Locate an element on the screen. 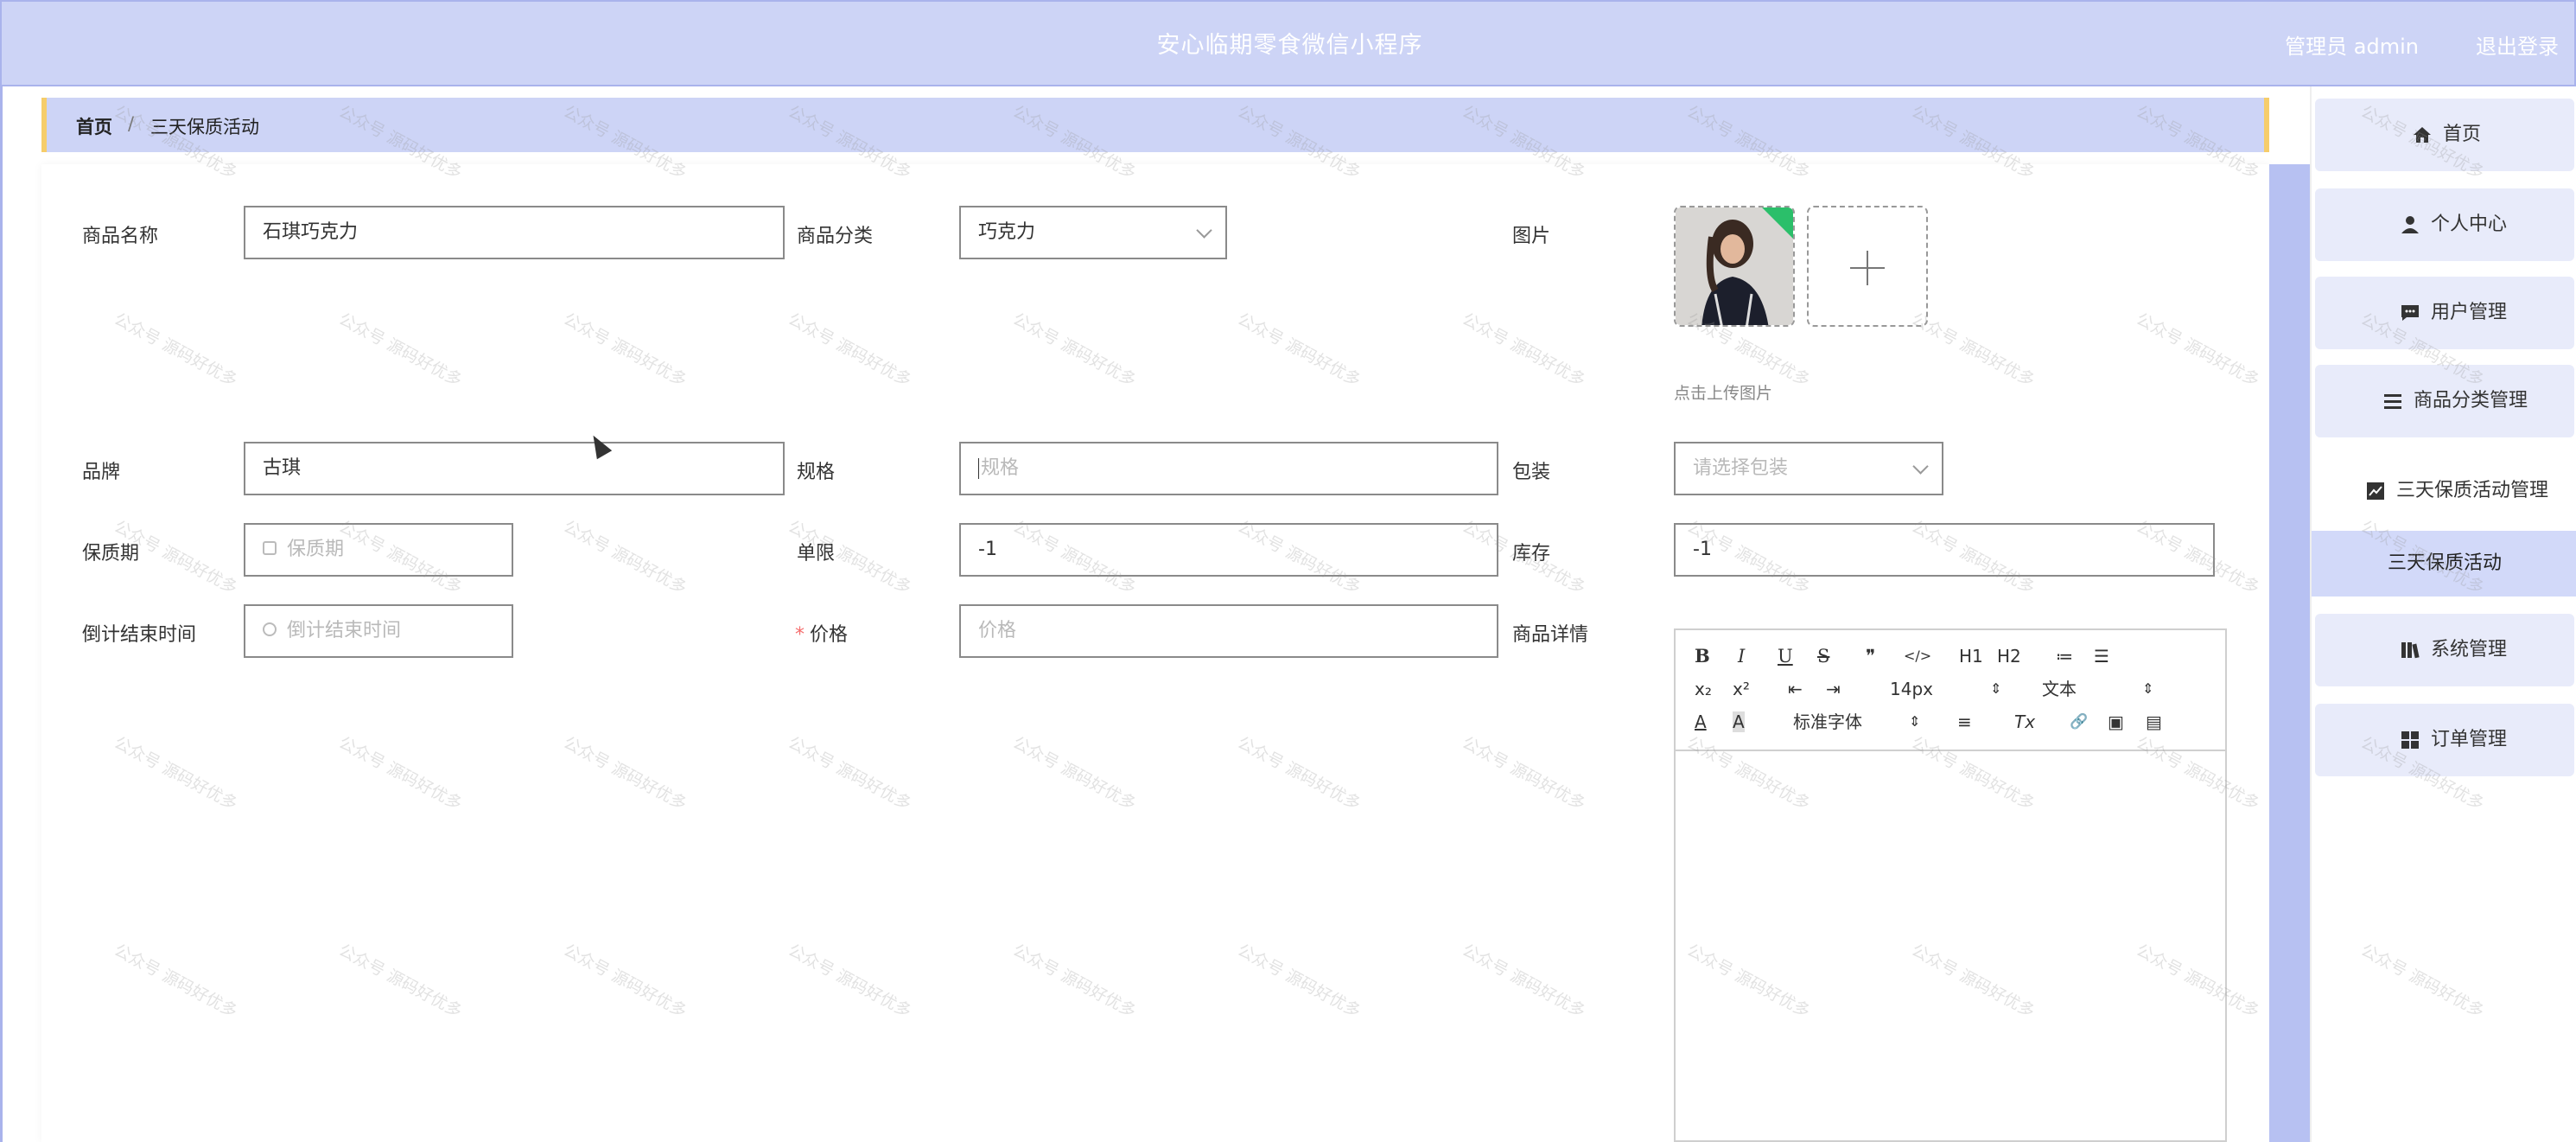  subscript-button: x₂ is located at coordinates (1704, 689).